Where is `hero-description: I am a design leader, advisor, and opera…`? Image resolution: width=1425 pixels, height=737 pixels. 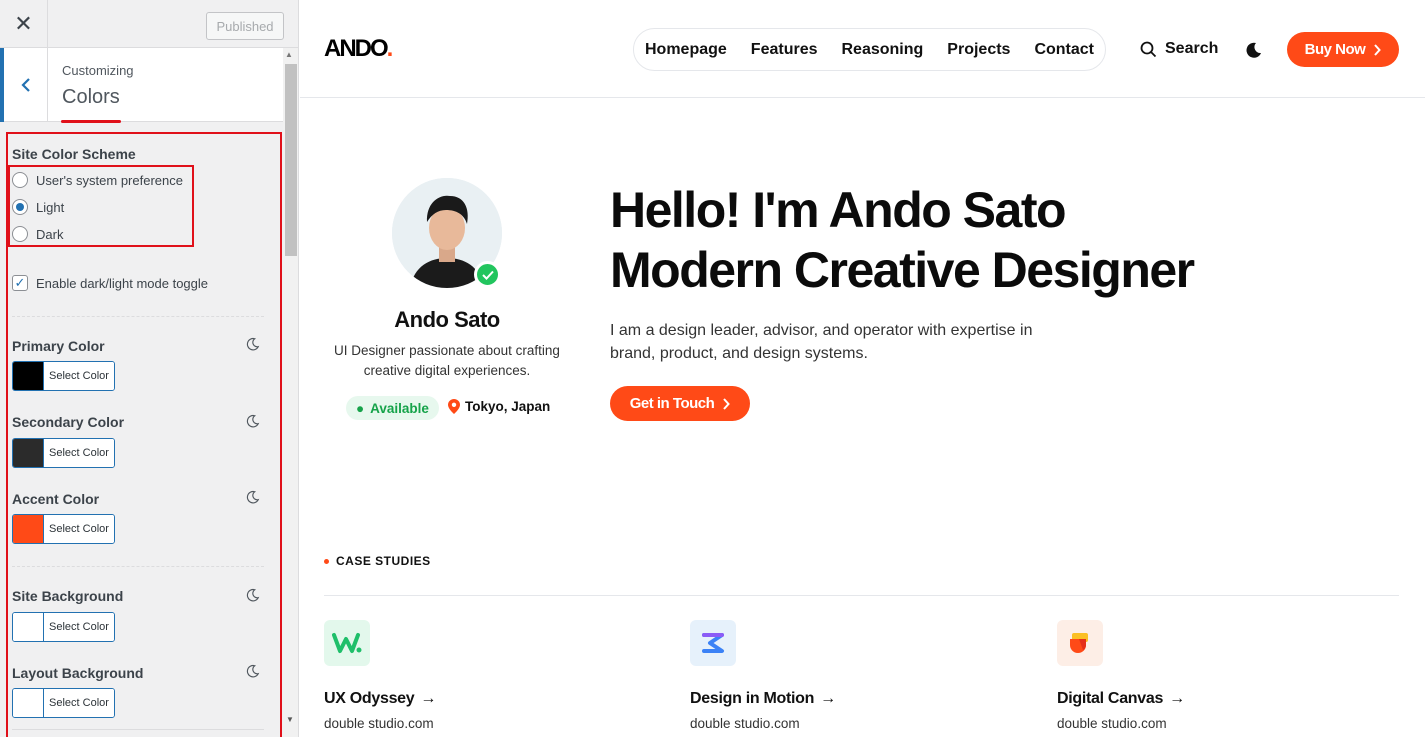 hero-description: I am a design leader, advisor, and opera… is located at coordinates (821, 342).